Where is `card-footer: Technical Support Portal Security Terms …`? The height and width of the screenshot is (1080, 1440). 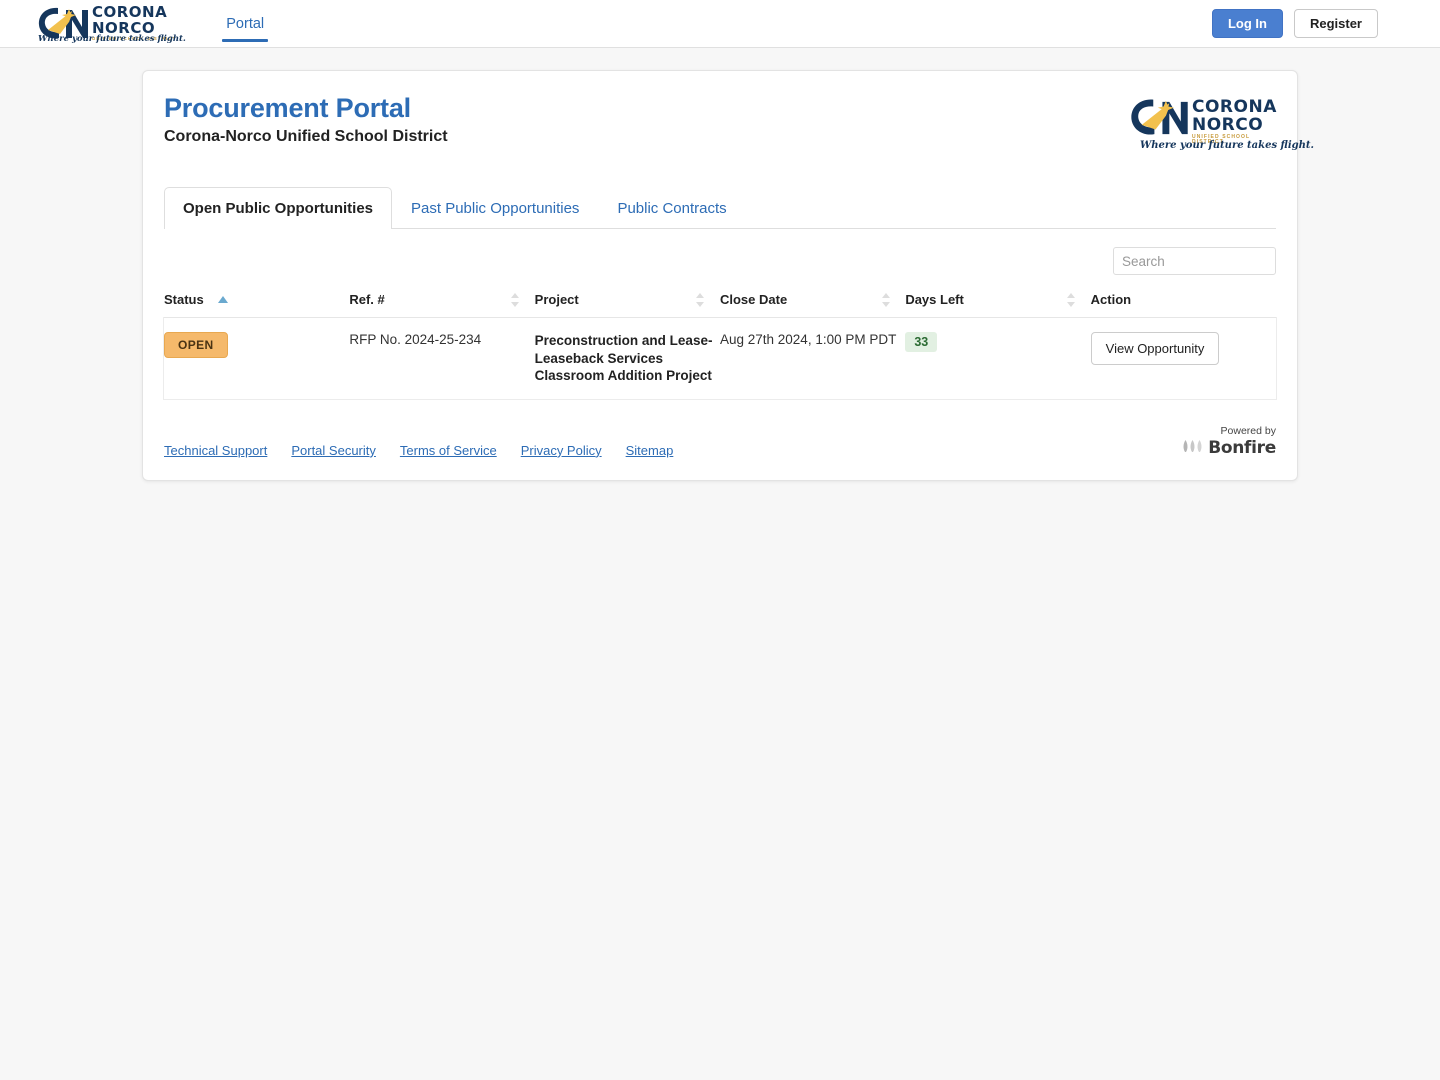 card-footer: Technical Support Portal Security Terms … is located at coordinates (720, 440).